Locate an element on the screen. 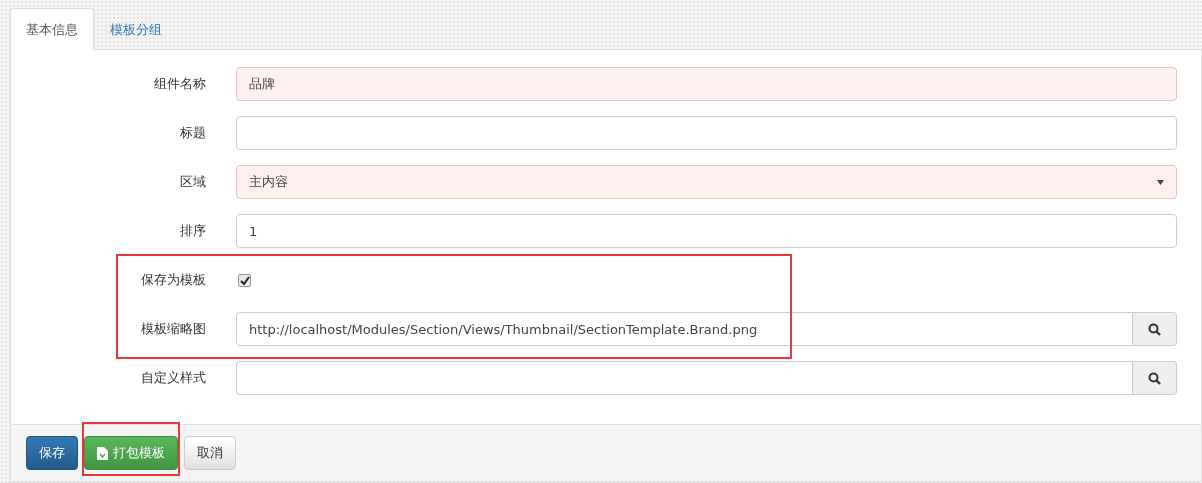 This screenshot has width=1202, height=483. caret-icon is located at coordinates (1160, 182).